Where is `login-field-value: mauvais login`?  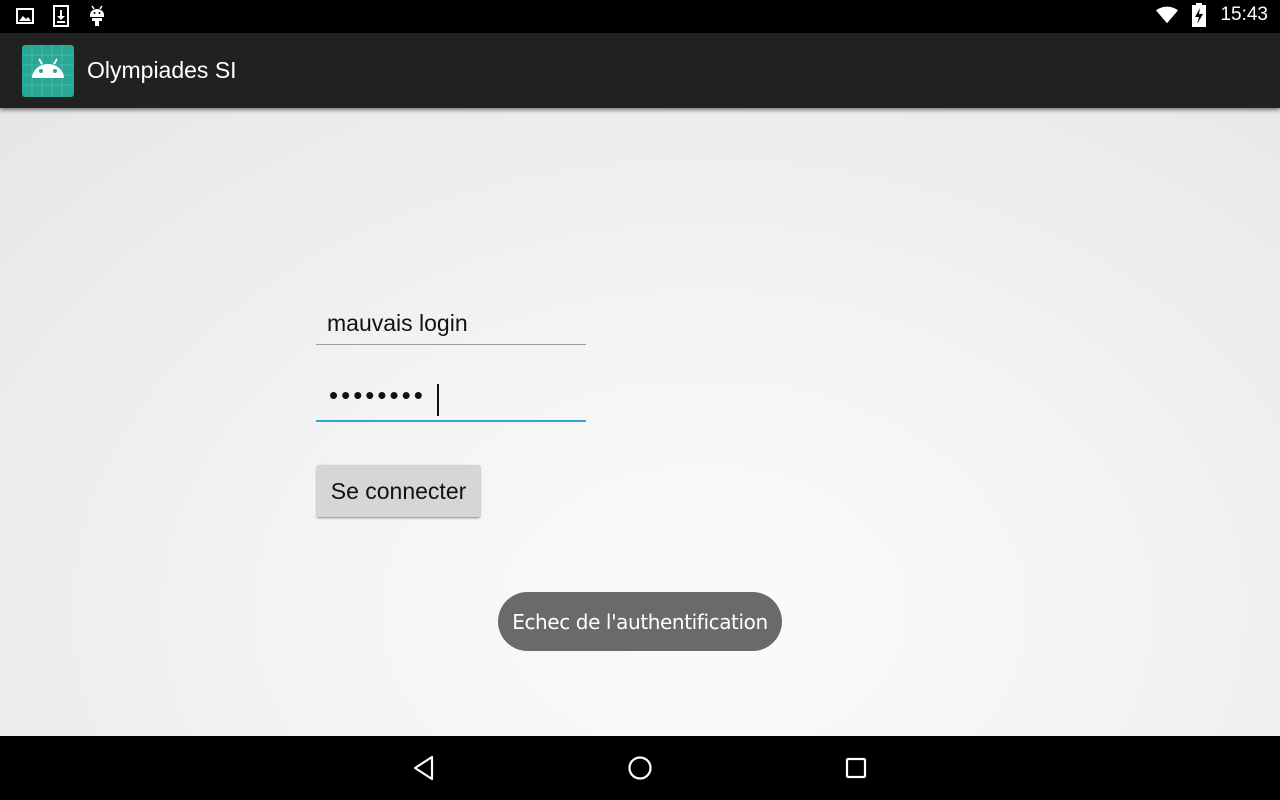
login-field-value: mauvais login is located at coordinates (397, 323).